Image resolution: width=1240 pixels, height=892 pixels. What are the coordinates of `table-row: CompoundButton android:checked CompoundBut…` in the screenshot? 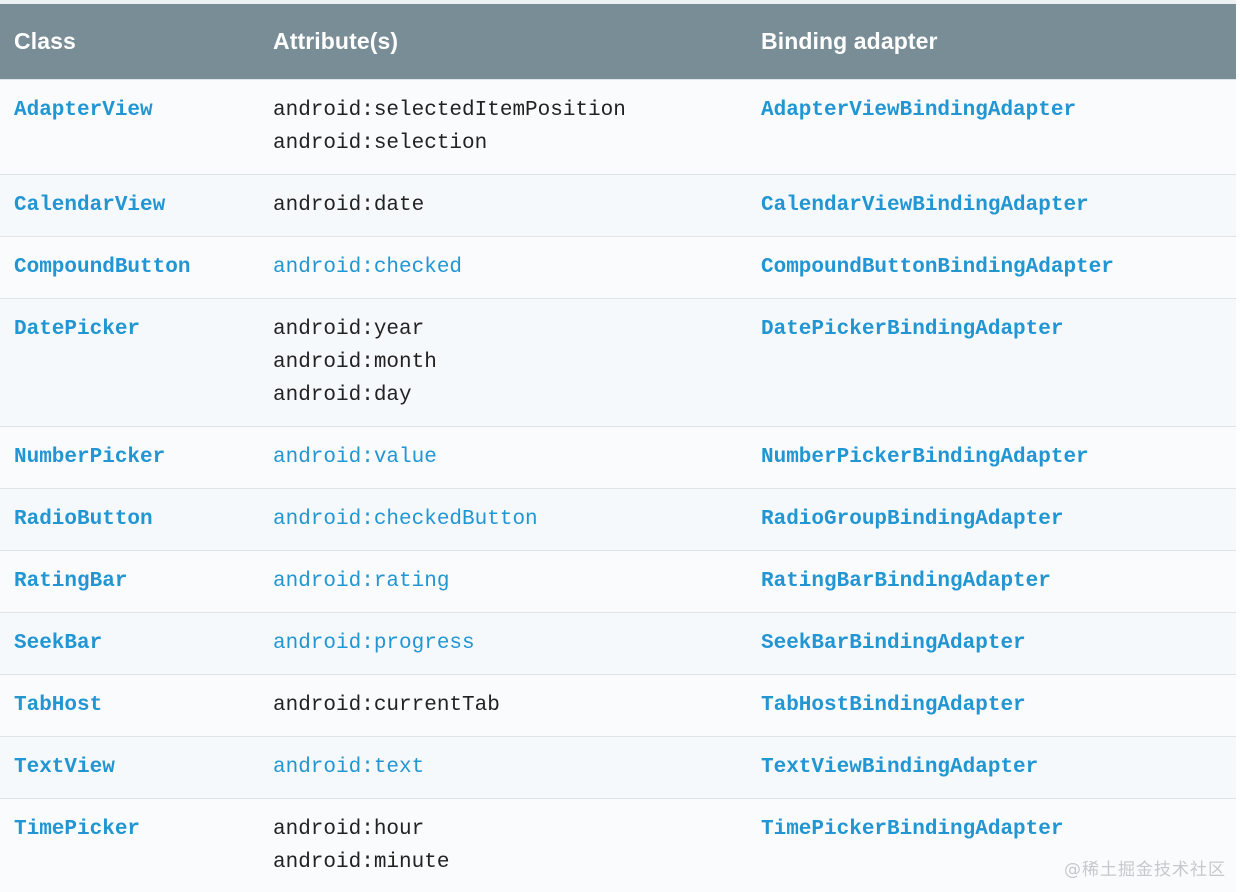 It's located at (618, 267).